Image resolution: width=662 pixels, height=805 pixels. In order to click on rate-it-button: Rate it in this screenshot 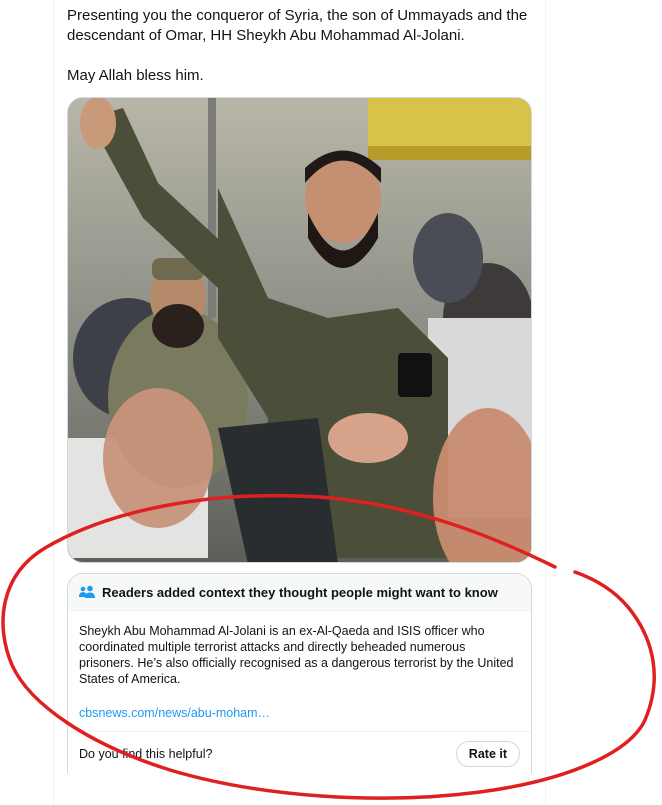, I will do `click(487, 754)`.